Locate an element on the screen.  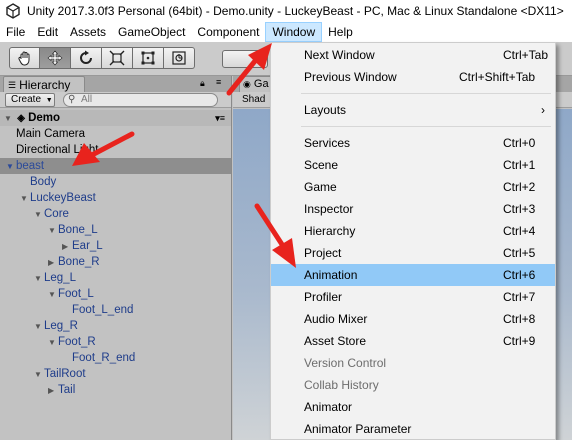
create-dropdown: Create ▼ is located at coordinates (30, 100).